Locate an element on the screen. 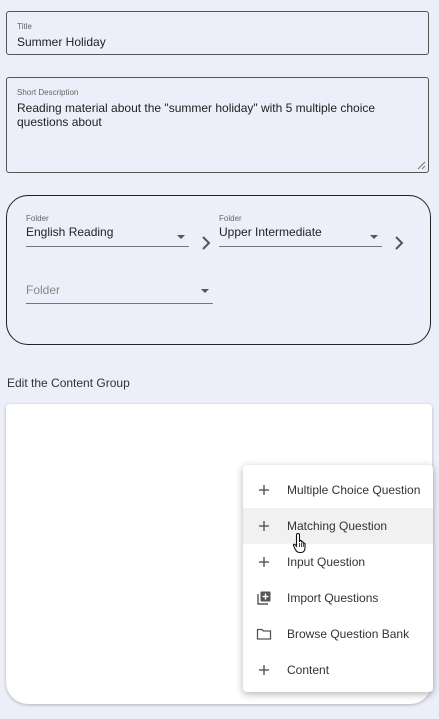  menu-item-content: Content is located at coordinates (338, 670).